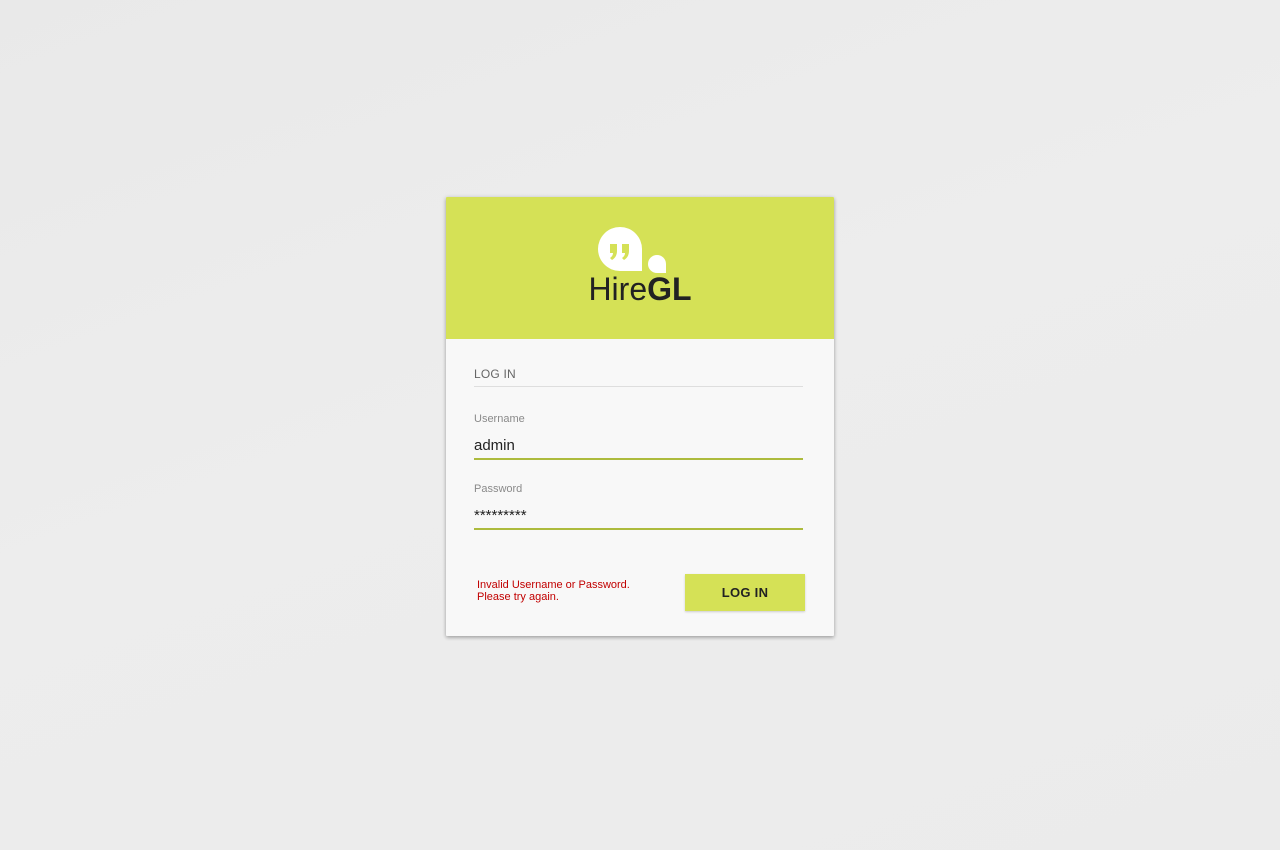 The image size is (1280, 850). I want to click on error-message-line2: Please try again., so click(518, 597).